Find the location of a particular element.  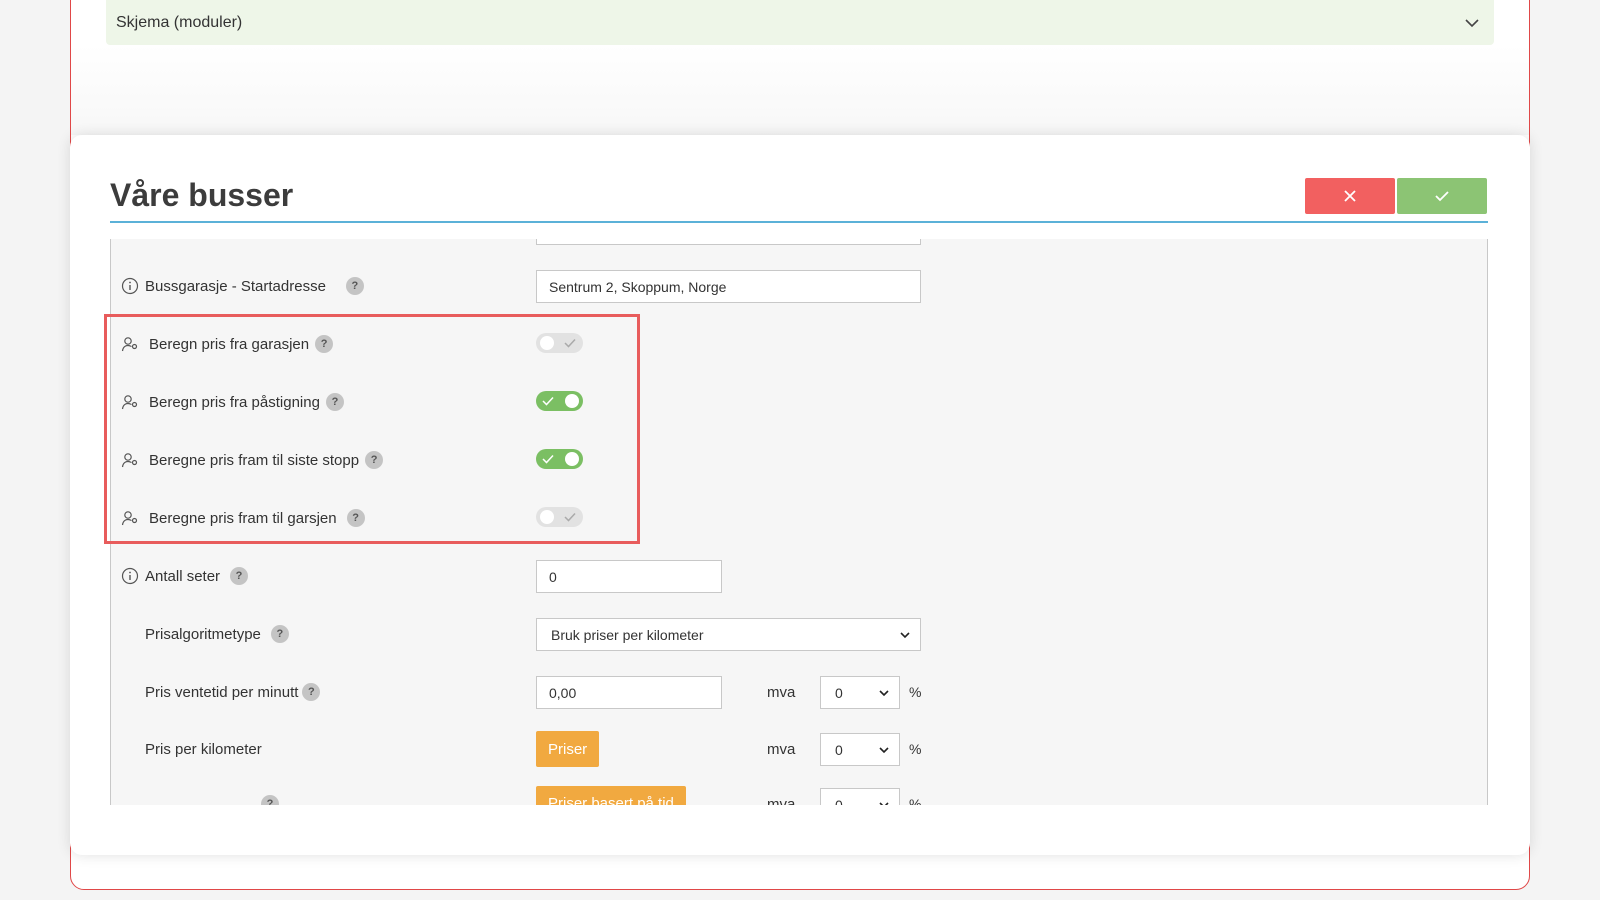

seats-label: Antall seter is located at coordinates (183, 576).